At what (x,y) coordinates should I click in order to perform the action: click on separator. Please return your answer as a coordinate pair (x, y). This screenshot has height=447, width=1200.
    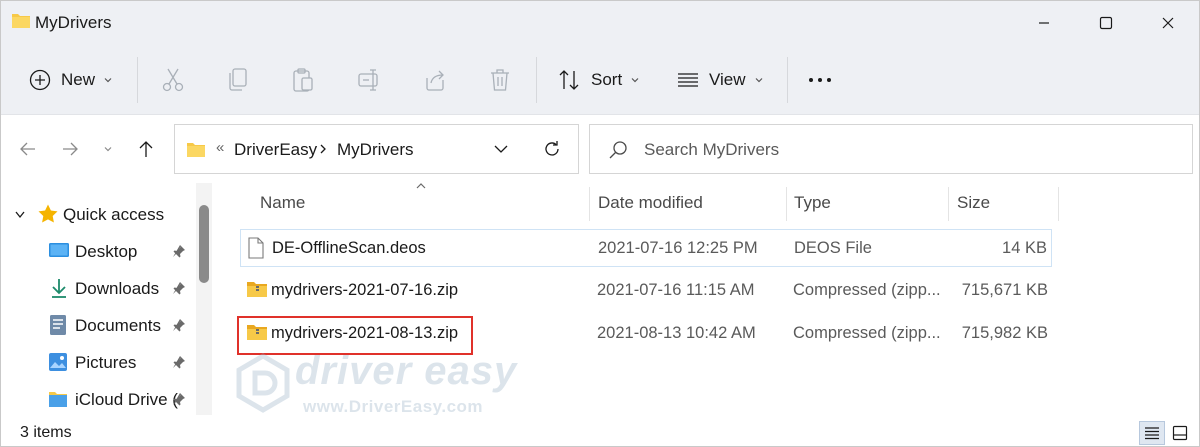
    Looking at the image, I should click on (137, 80).